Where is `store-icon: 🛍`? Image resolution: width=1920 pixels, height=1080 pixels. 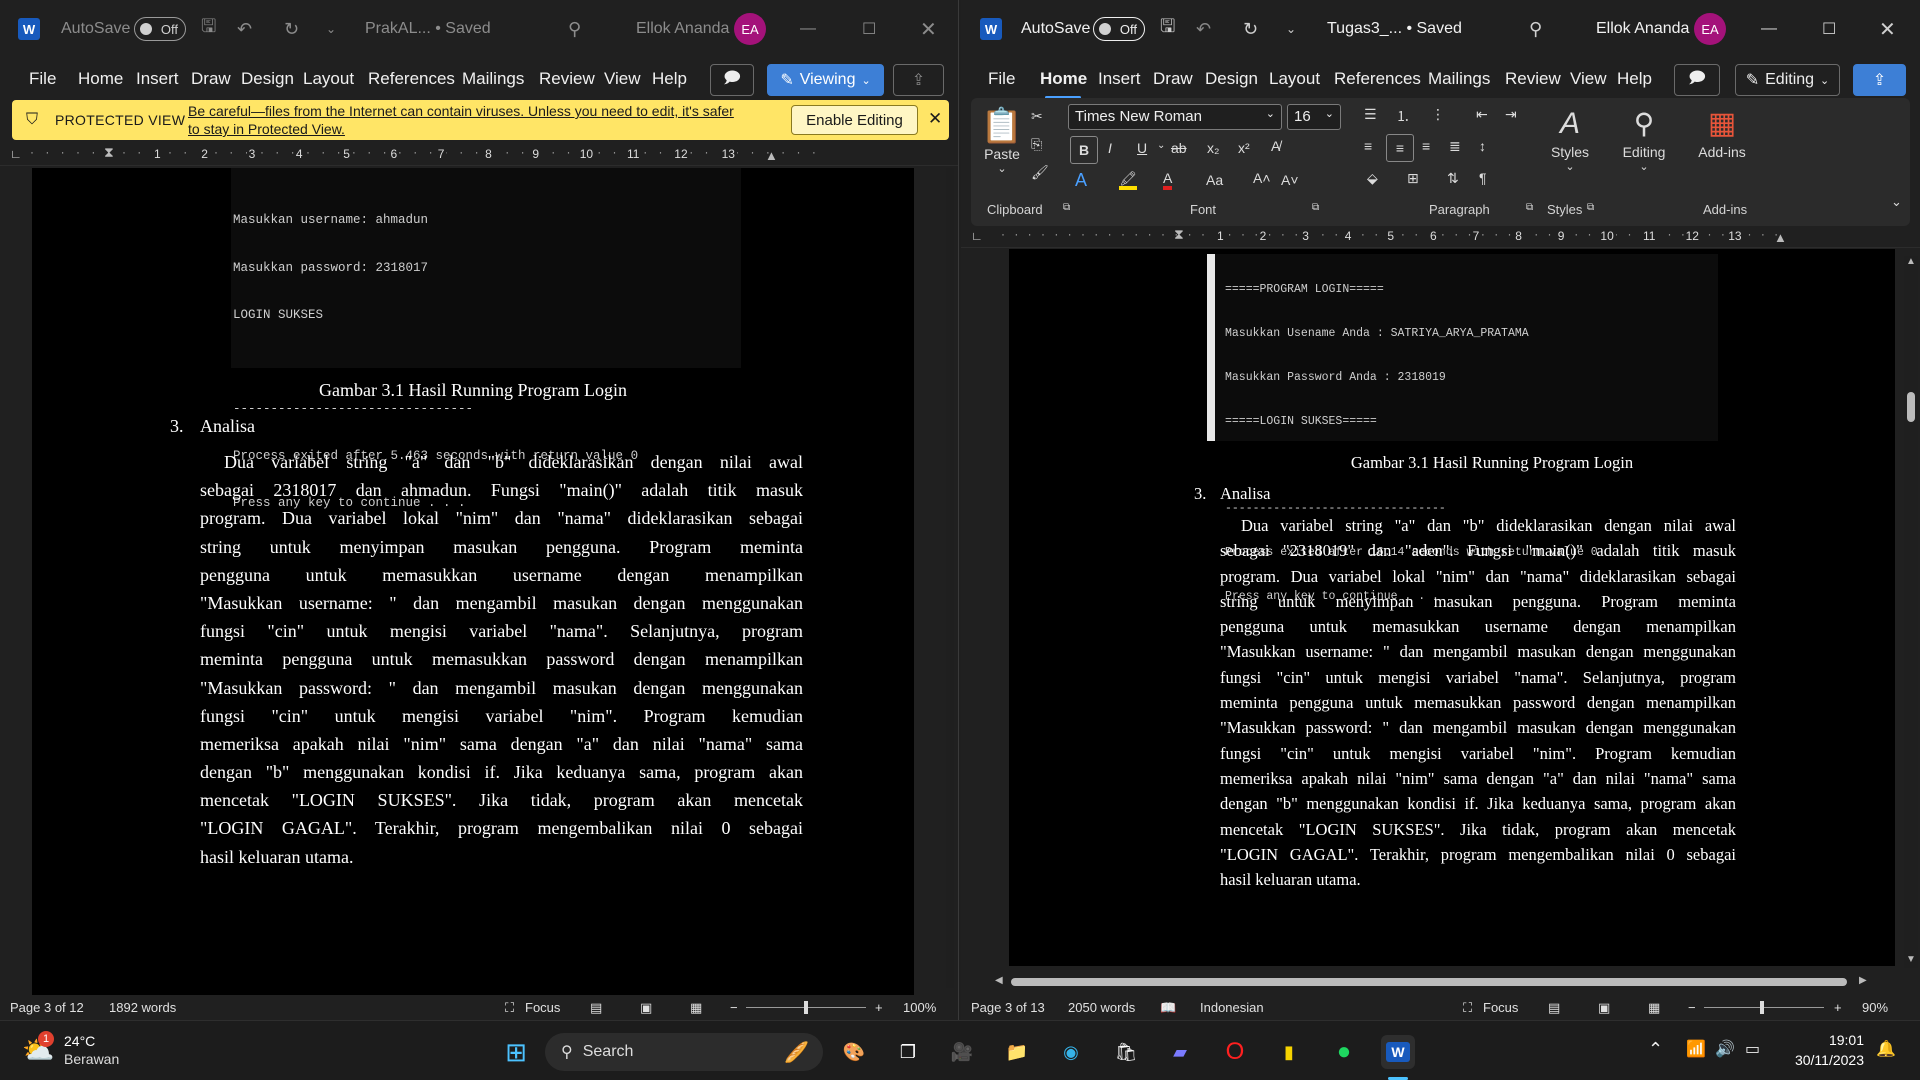
store-icon: 🛍 is located at coordinates (1126, 1052).